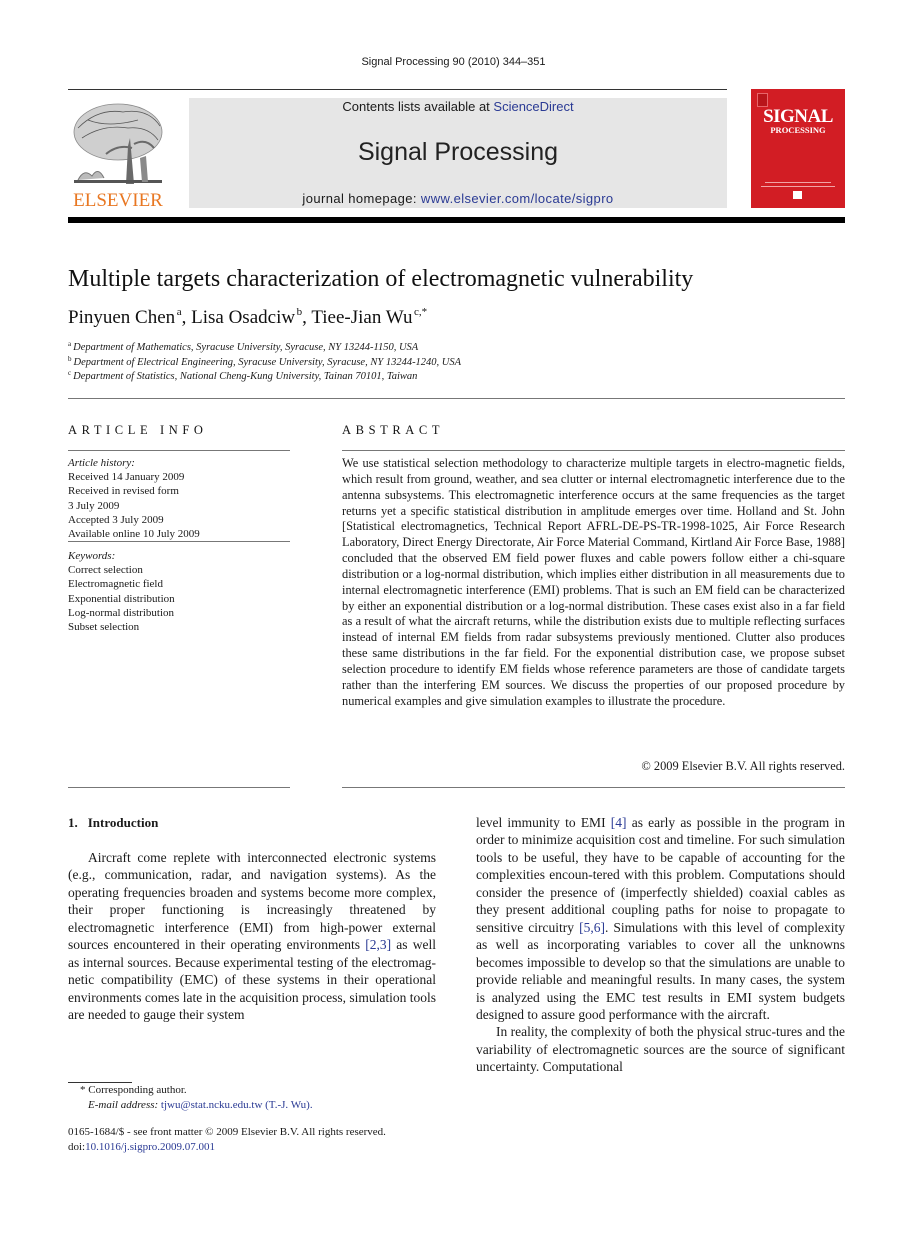  Describe the element at coordinates (83, 1090) in the screenshot. I see `footnote-mark: *` at that location.